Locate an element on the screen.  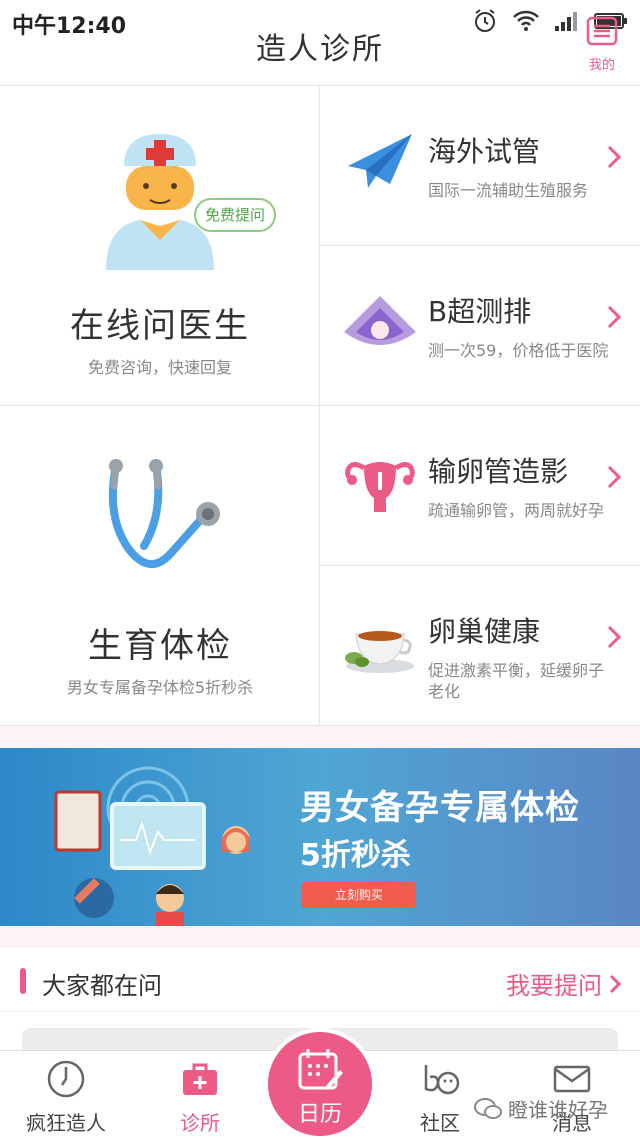
airplane-icon is located at coordinates (380, 164).